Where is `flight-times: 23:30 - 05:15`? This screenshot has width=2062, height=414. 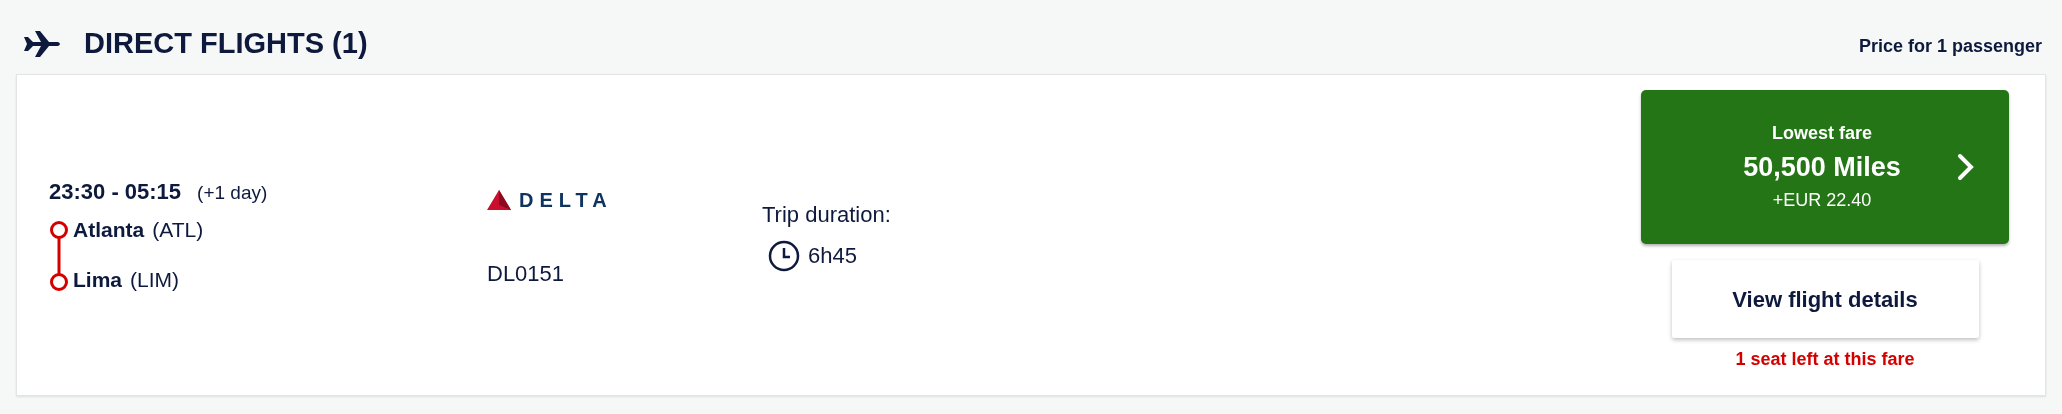
flight-times: 23:30 - 05:15 is located at coordinates (115, 191).